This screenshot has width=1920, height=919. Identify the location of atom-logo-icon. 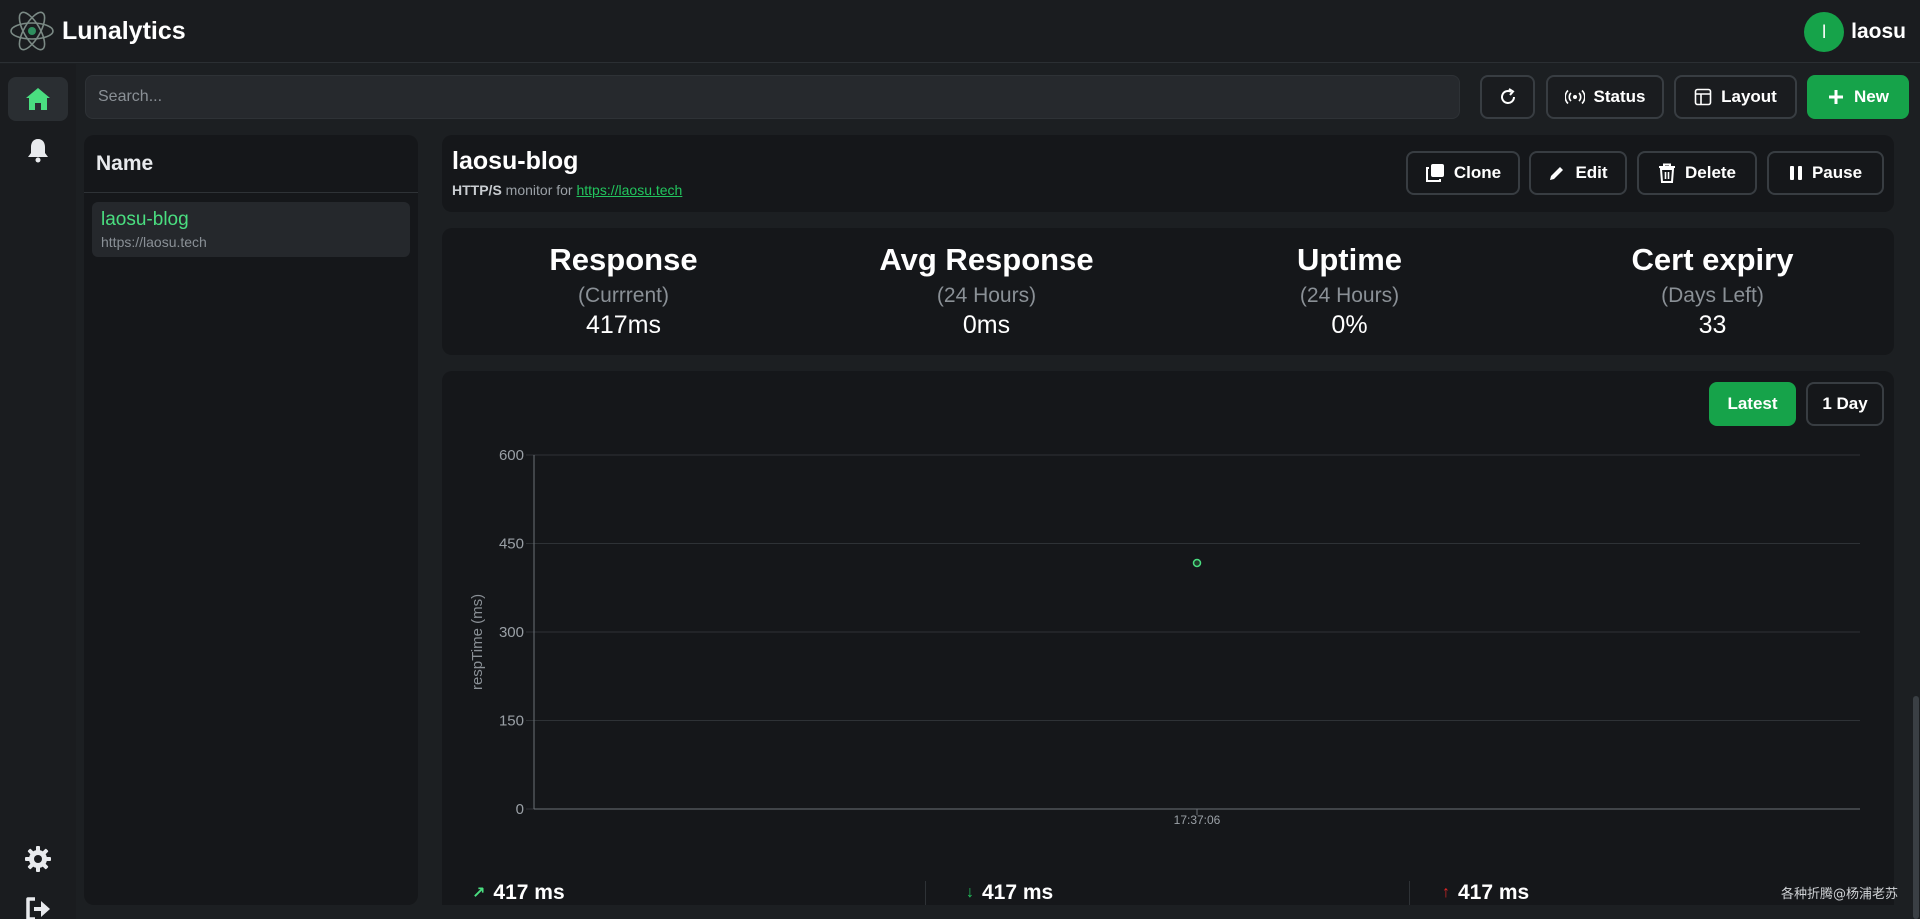
(32, 31).